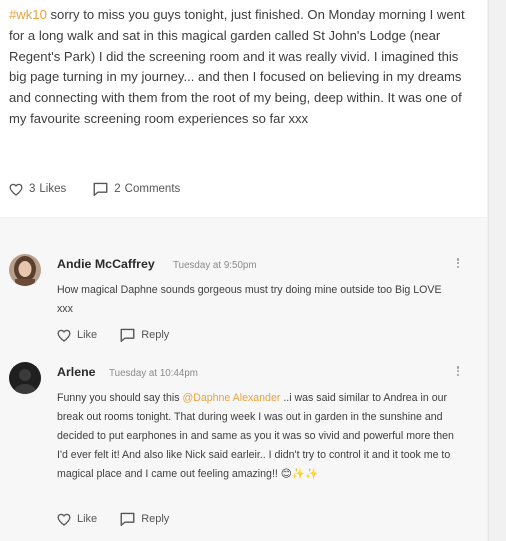  What do you see at coordinates (76, 372) in the screenshot?
I see `comment-author: Arlene` at bounding box center [76, 372].